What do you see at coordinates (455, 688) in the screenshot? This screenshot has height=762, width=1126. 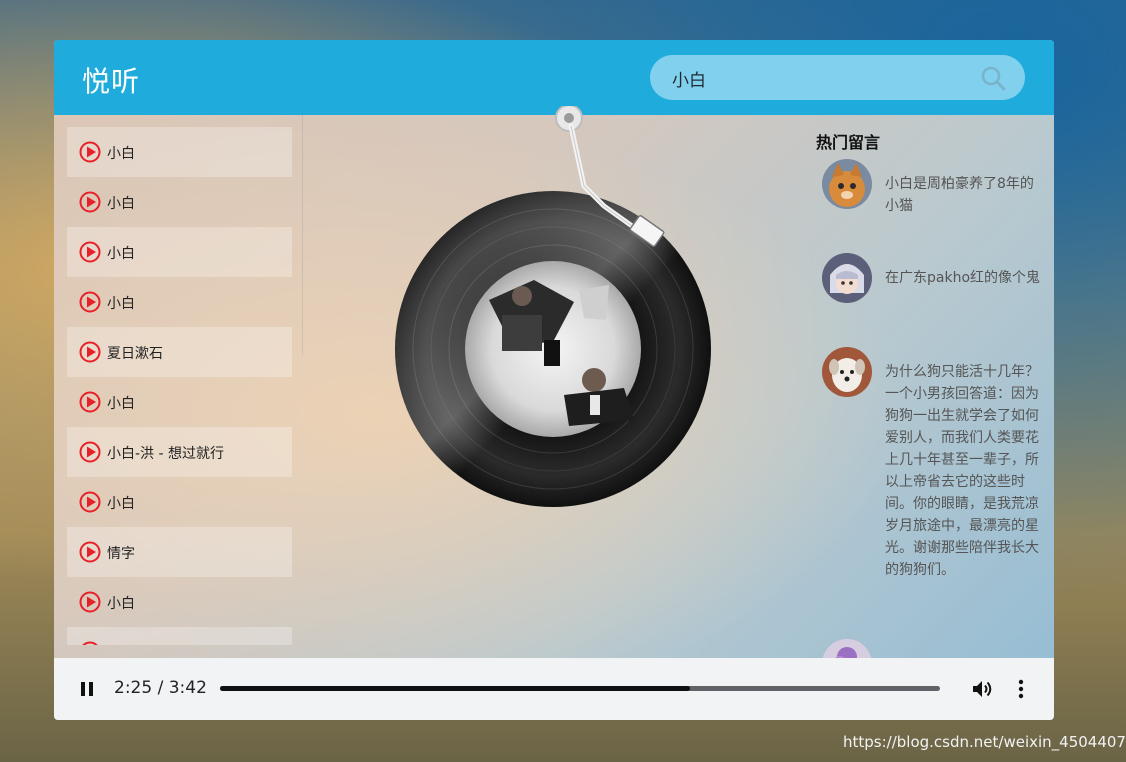 I see `progress-fill` at bounding box center [455, 688].